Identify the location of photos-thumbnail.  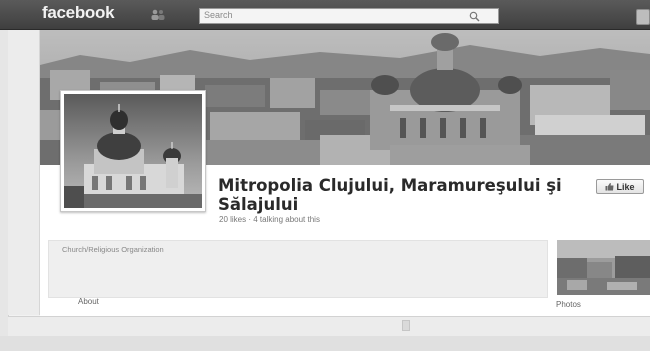
(603, 267).